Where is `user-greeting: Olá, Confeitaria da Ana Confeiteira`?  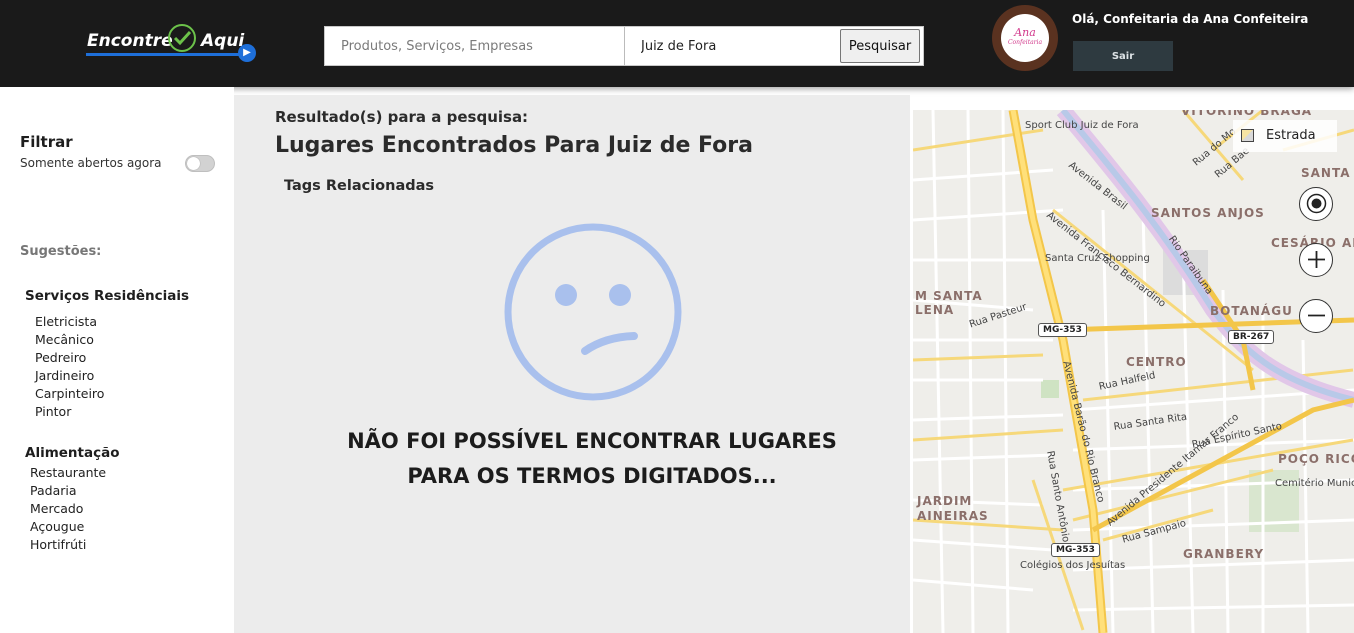 user-greeting: Olá, Confeitaria da Ana Confeiteira is located at coordinates (1190, 19).